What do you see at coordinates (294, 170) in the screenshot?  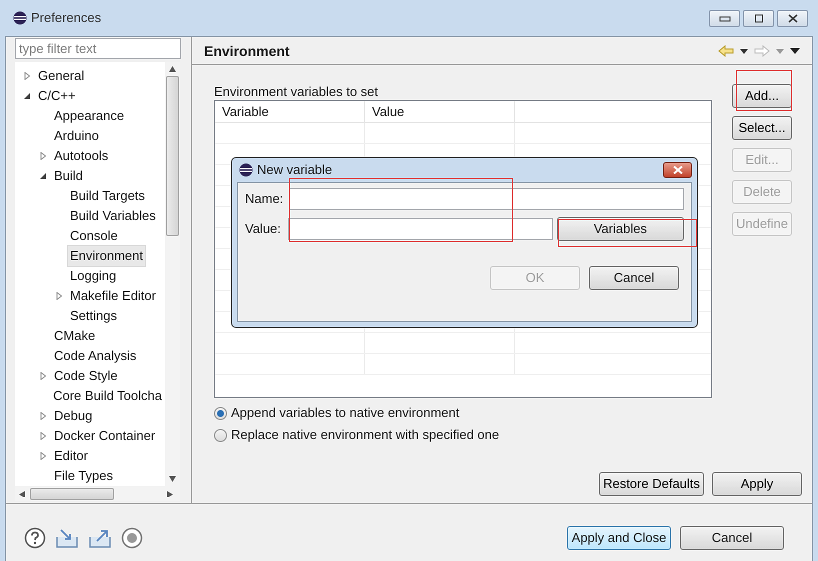 I see `dialog-title: New variable` at bounding box center [294, 170].